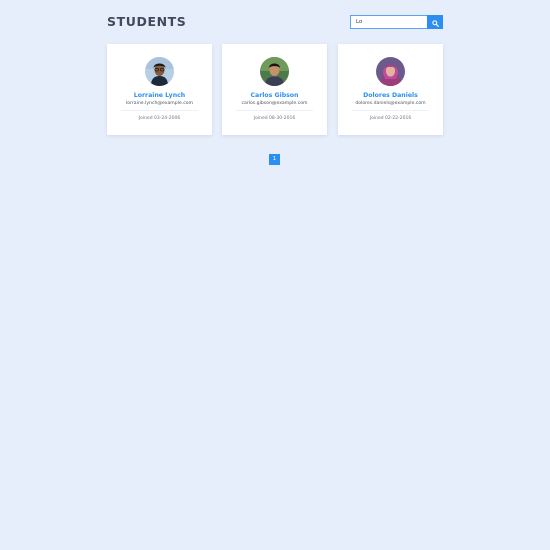 The width and height of the screenshot is (550, 550). I want to click on page-button-1: 1, so click(274, 159).